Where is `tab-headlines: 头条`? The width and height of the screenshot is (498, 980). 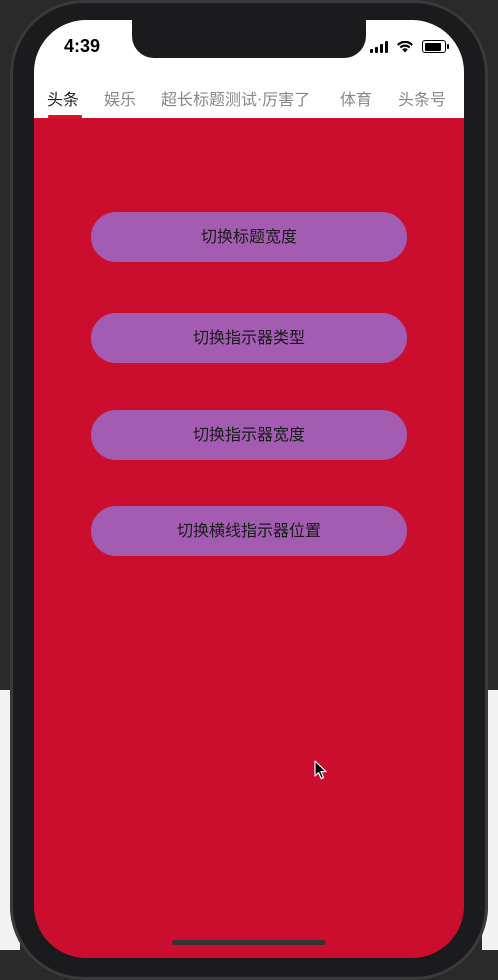
tab-headlines: 头条 is located at coordinates (63, 98).